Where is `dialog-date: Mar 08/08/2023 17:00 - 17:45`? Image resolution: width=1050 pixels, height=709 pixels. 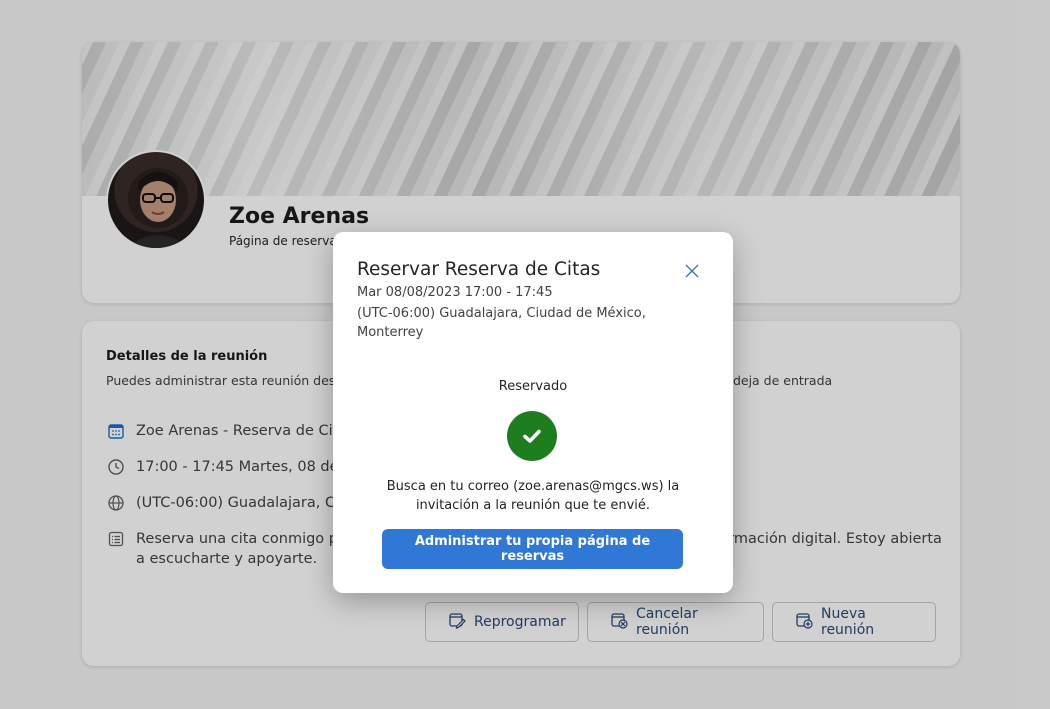 dialog-date: Mar 08/08/2023 17:00 - 17:45 is located at coordinates (455, 292).